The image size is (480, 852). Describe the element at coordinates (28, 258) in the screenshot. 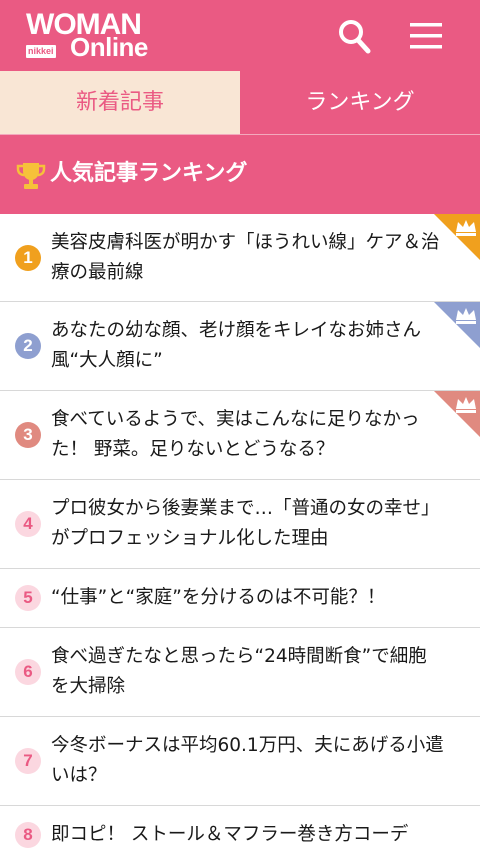

I see `rank-badge: 1` at that location.